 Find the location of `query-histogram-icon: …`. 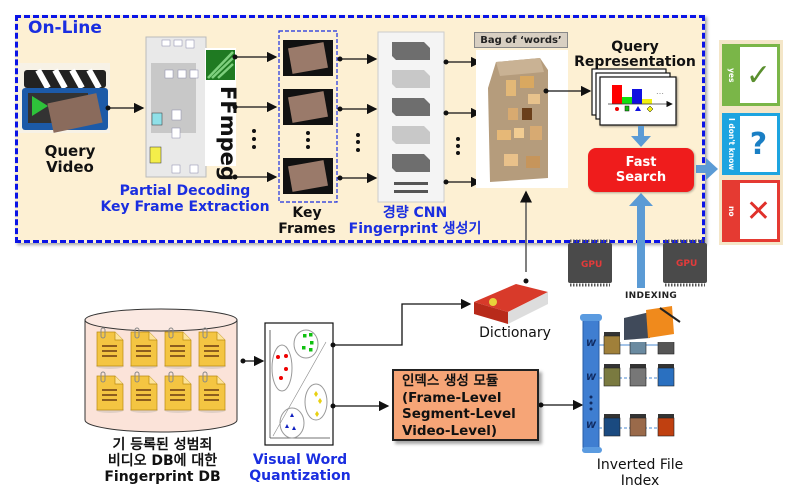

query-histogram-icon: … is located at coordinates (634, 97).